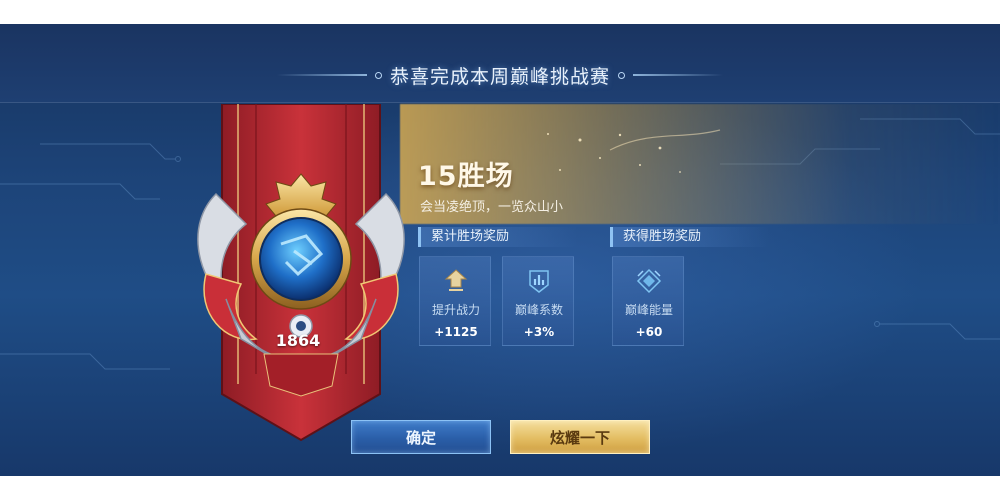  I want to click on peak-energy-icon, so click(649, 281).